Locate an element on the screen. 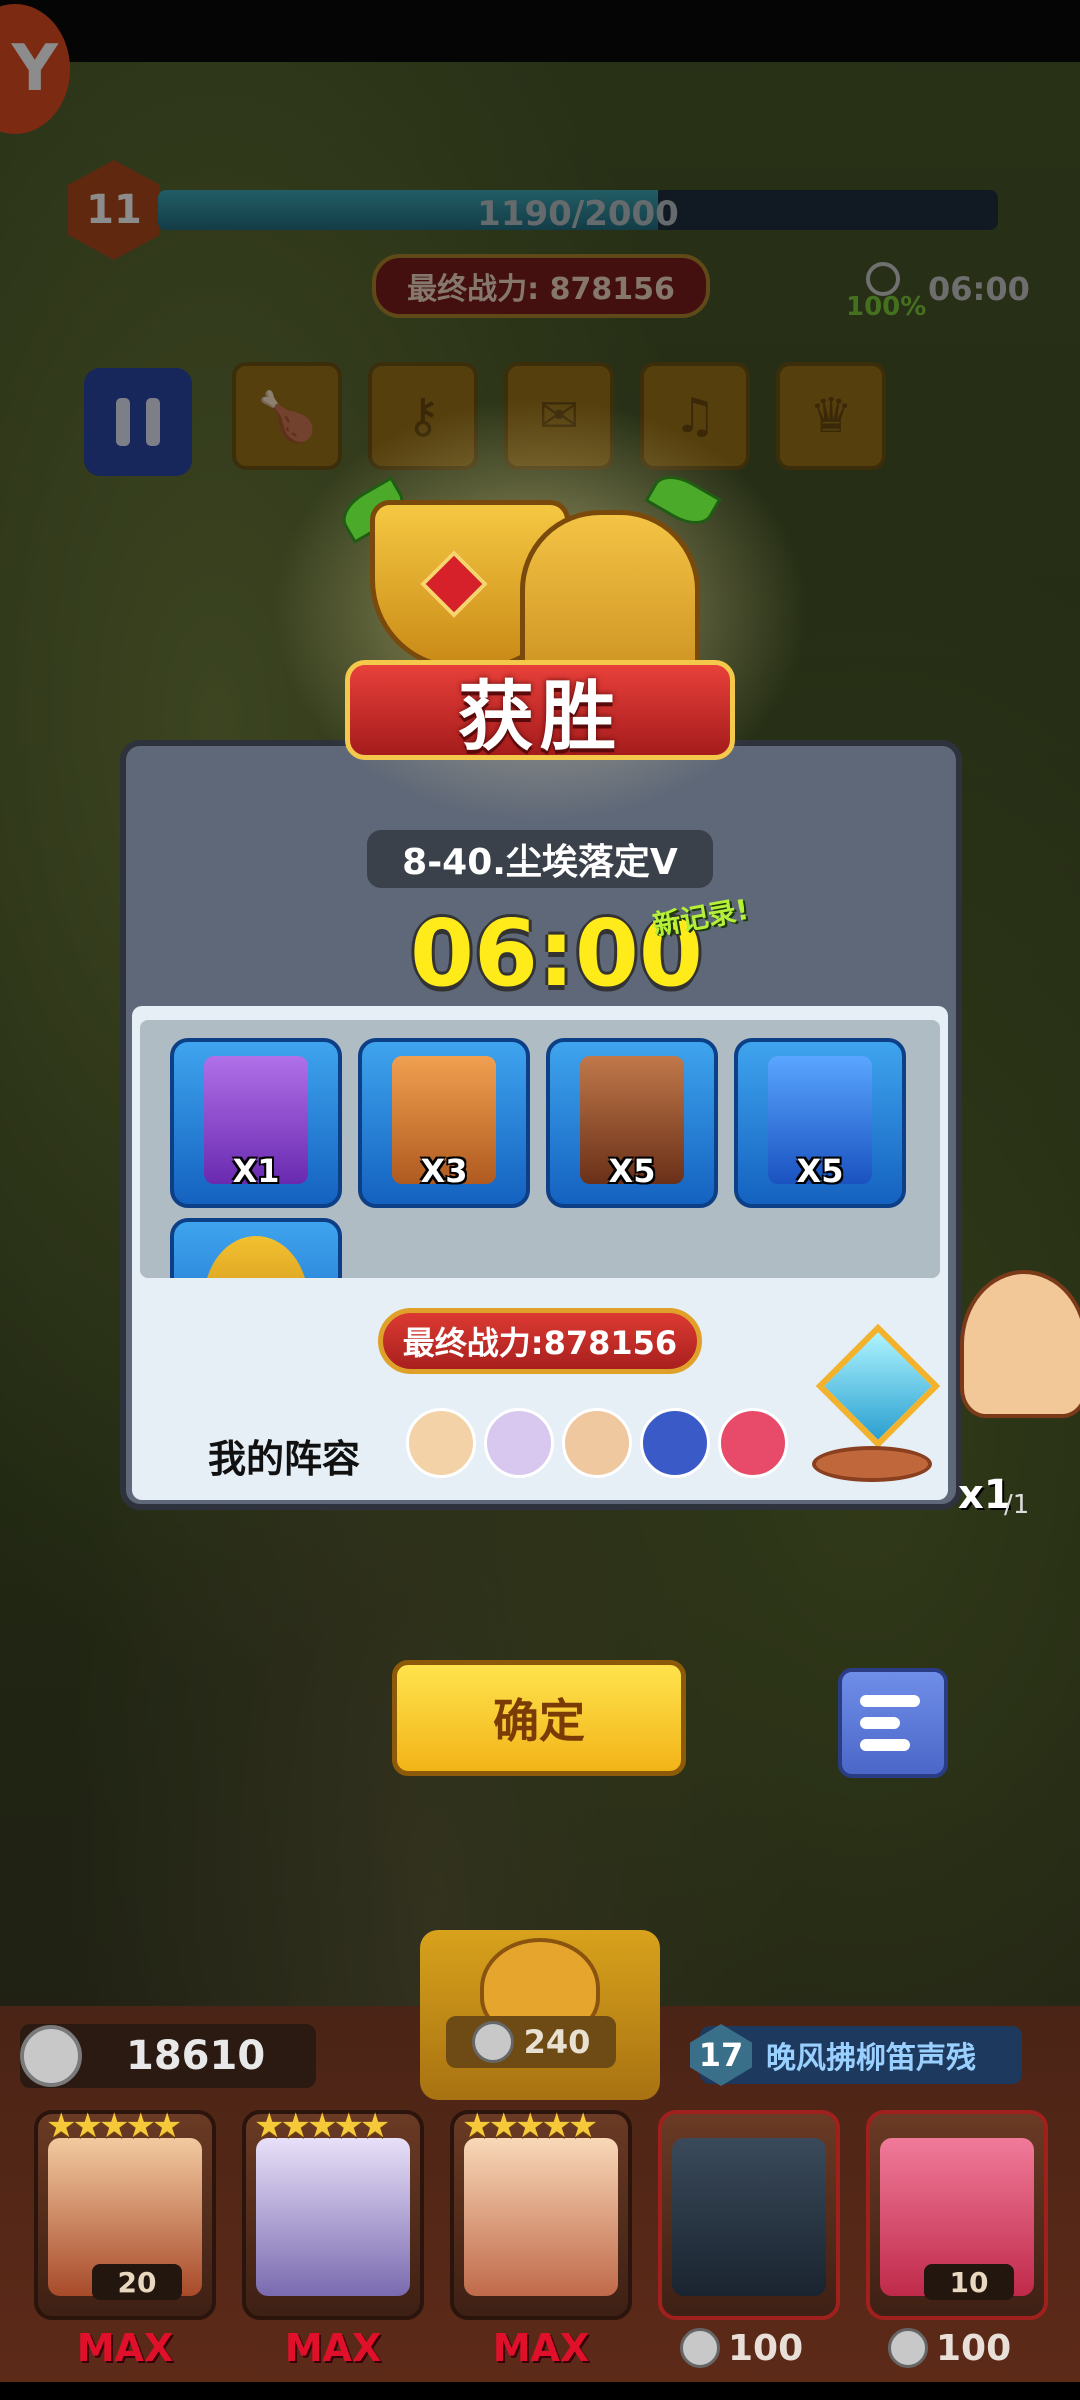 This screenshot has width=1080, height=2400. pirate-hero-card: X3 is located at coordinates (444, 1123).